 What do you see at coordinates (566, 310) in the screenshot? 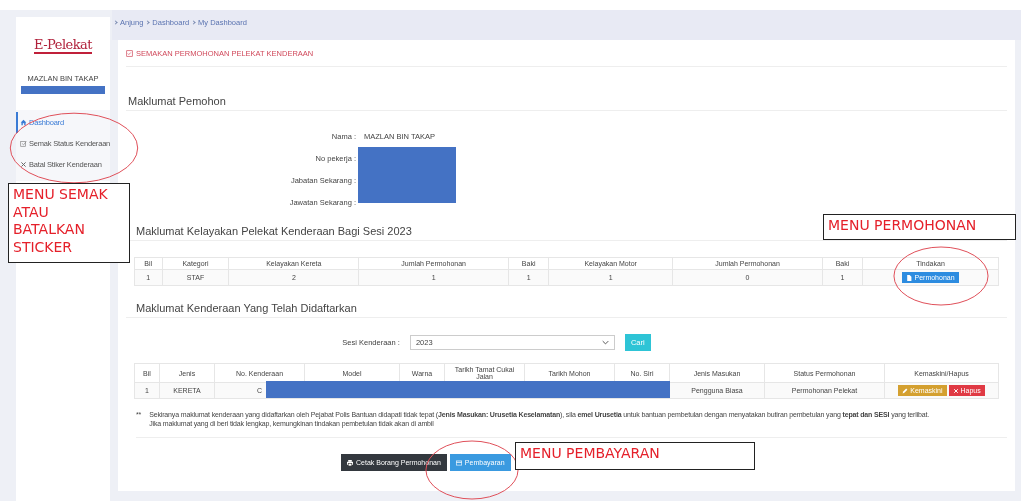
I see `section-title: Maklumat Kenderaan Yang Telah Didaftarkan` at bounding box center [566, 310].